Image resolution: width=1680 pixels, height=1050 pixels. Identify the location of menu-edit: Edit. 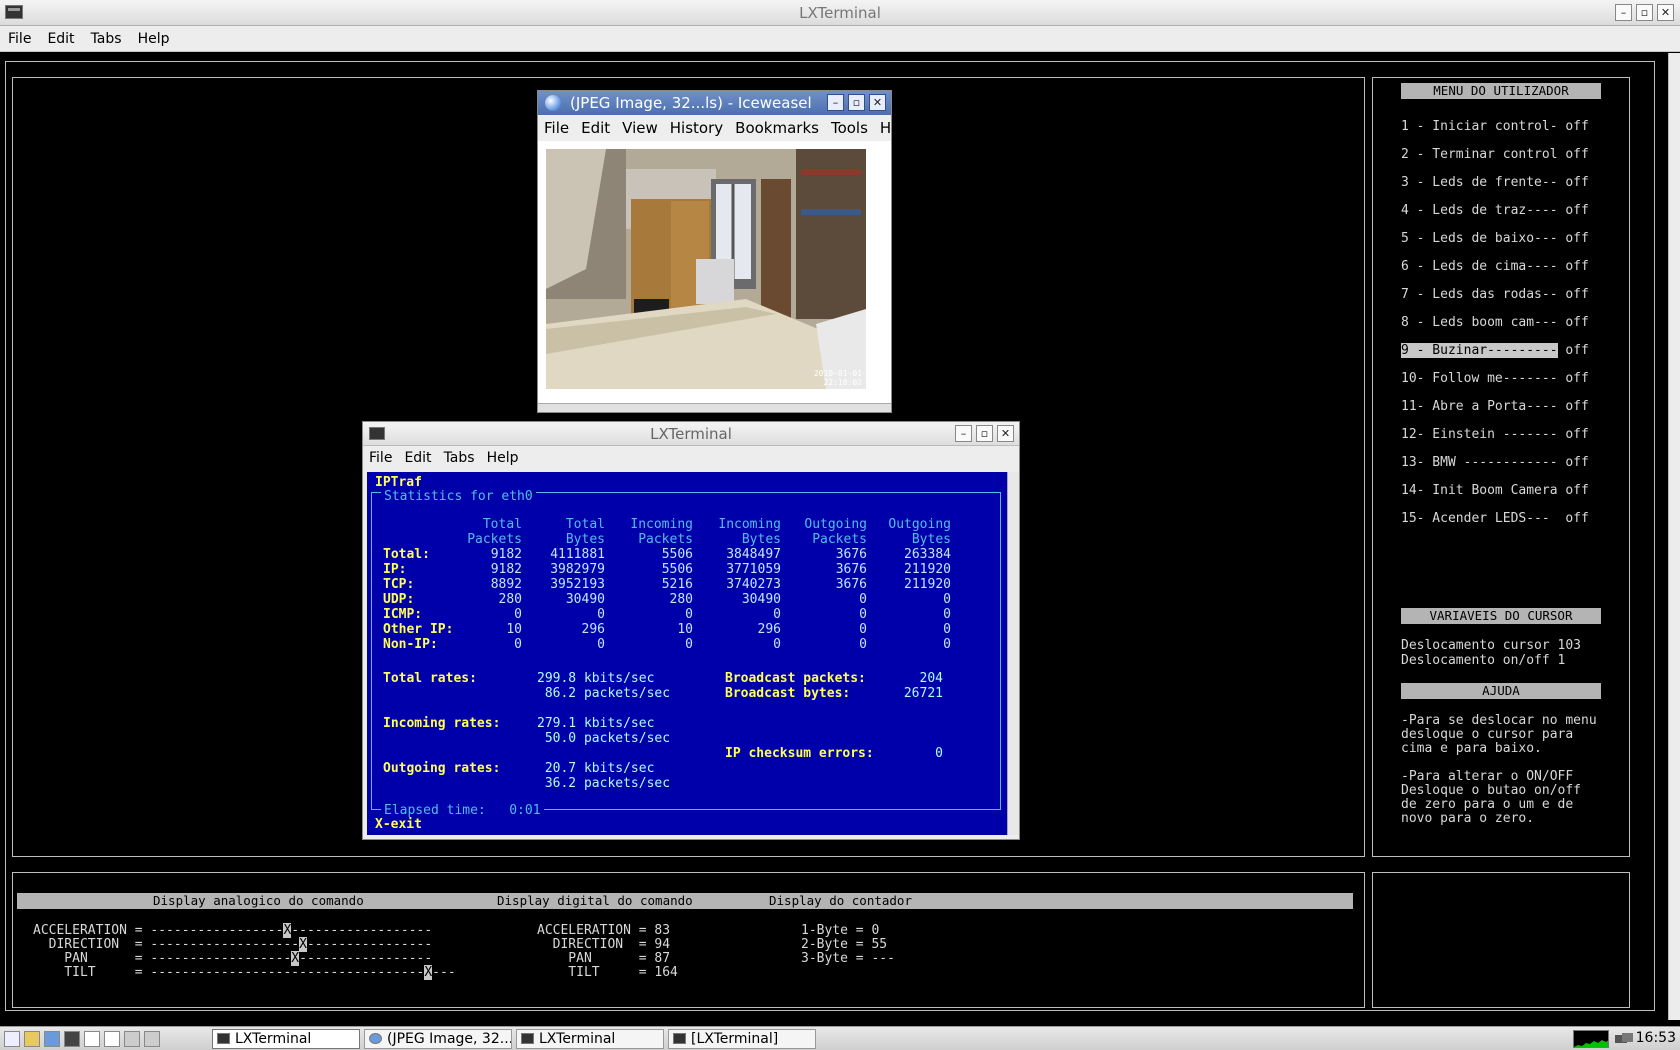
(60, 39).